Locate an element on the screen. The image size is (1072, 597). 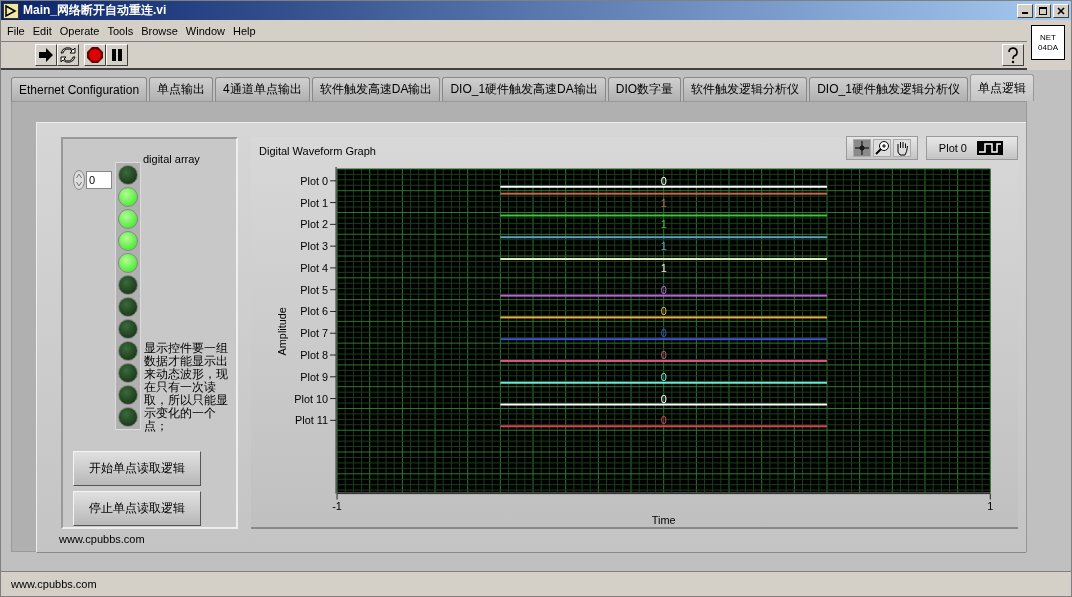
spinner-icon is located at coordinates (79, 180).